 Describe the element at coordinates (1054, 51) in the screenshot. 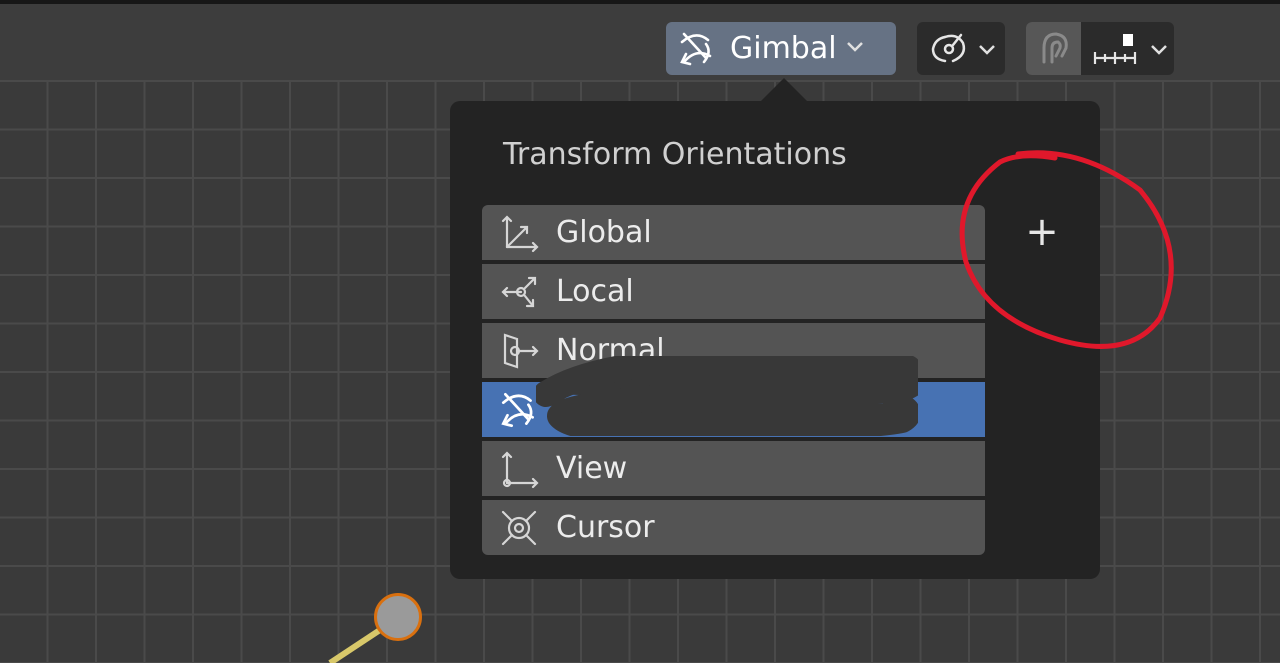

I see `magnet-icon` at that location.